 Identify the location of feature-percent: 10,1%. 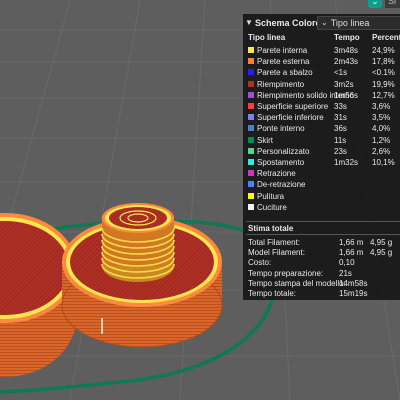
(383, 162).